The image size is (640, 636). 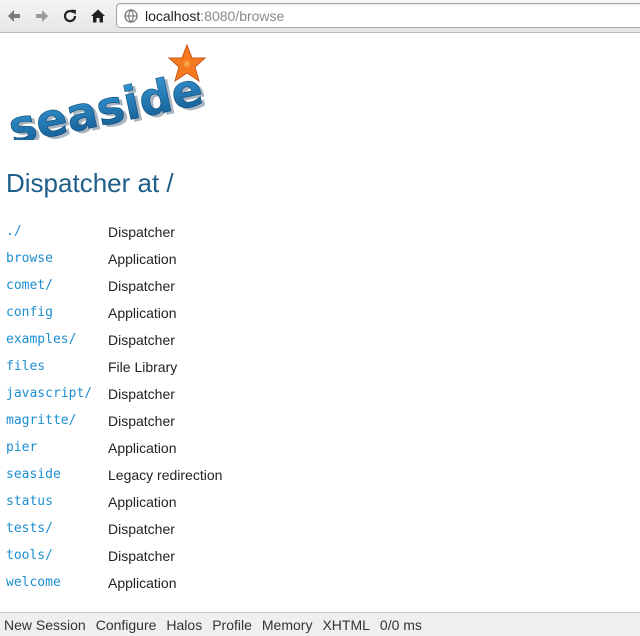 I want to click on entry-link: ./, so click(x=57, y=231).